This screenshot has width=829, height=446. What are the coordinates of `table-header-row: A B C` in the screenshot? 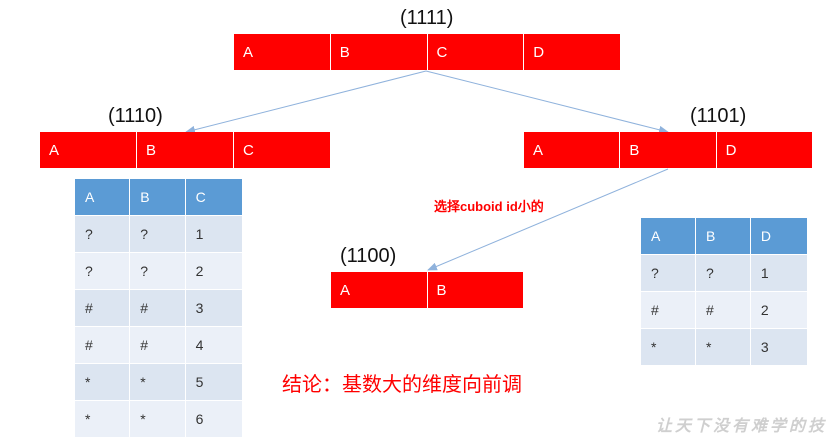 It's located at (158, 197).